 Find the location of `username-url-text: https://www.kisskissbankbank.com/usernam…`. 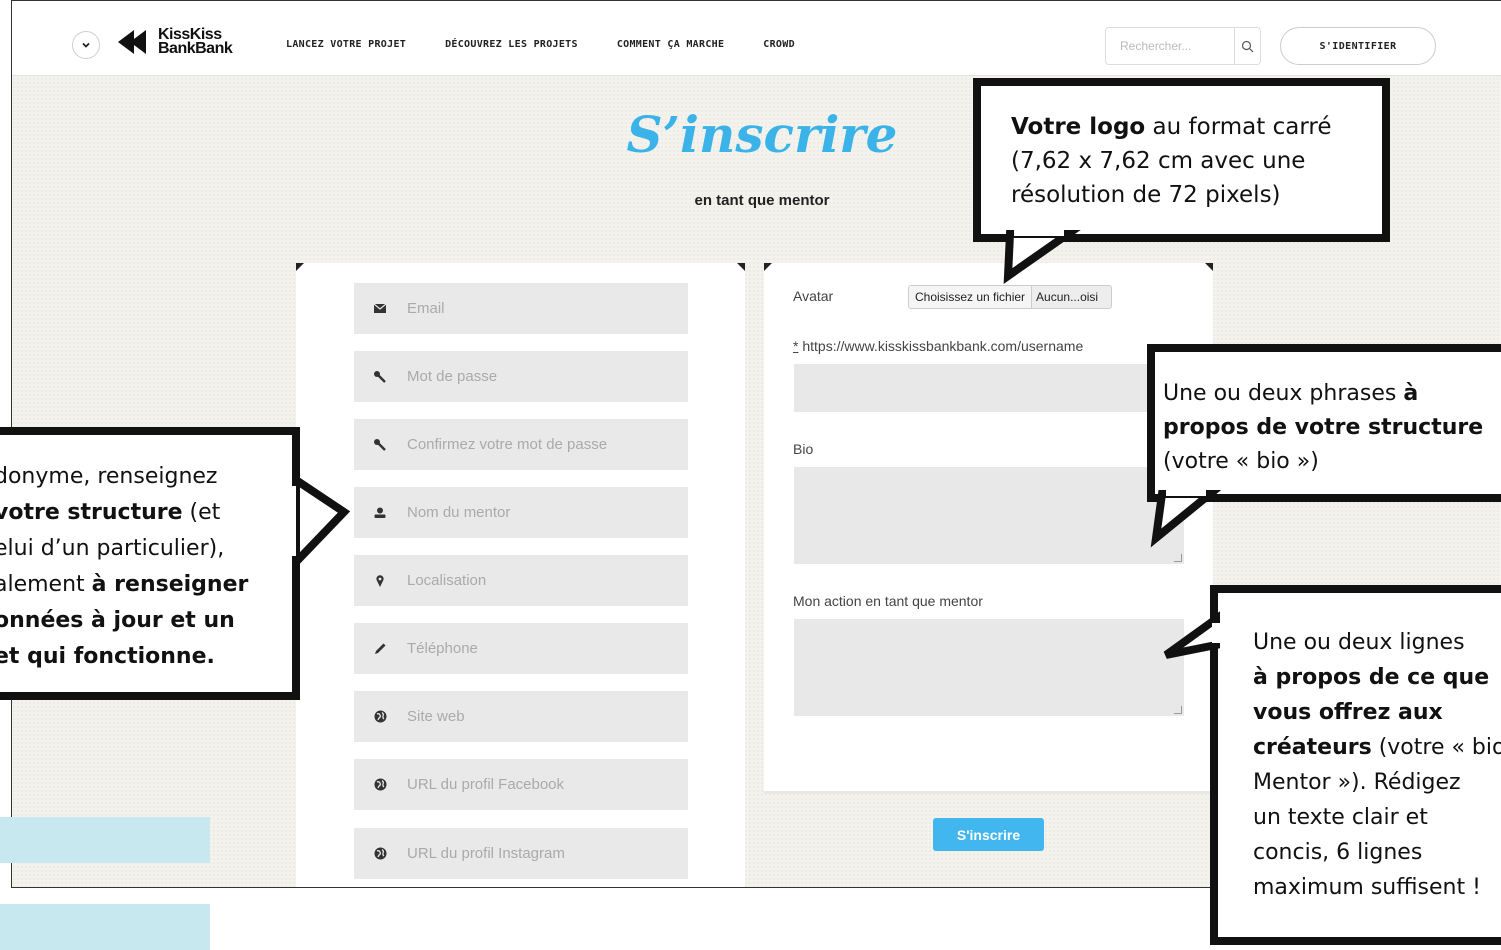

username-url-text: https://www.kisskissbankbank.com/usernam… is located at coordinates (943, 346).